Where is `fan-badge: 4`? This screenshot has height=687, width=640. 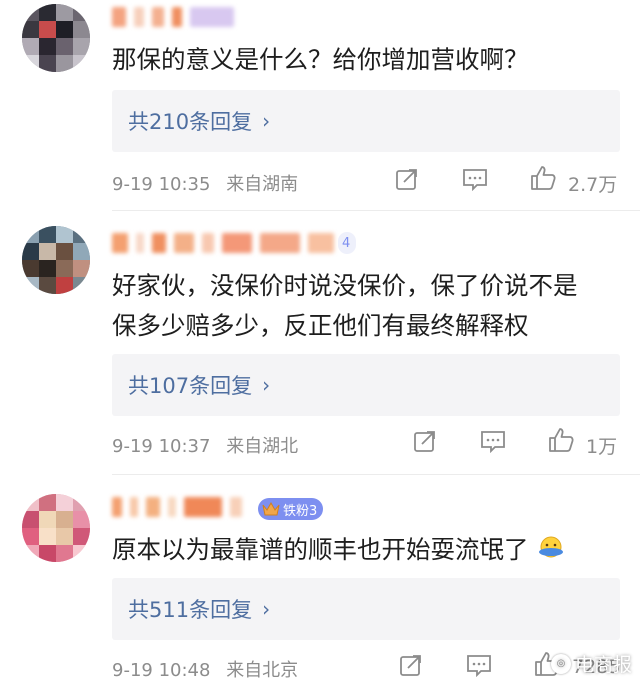
fan-badge: 4 is located at coordinates (347, 243).